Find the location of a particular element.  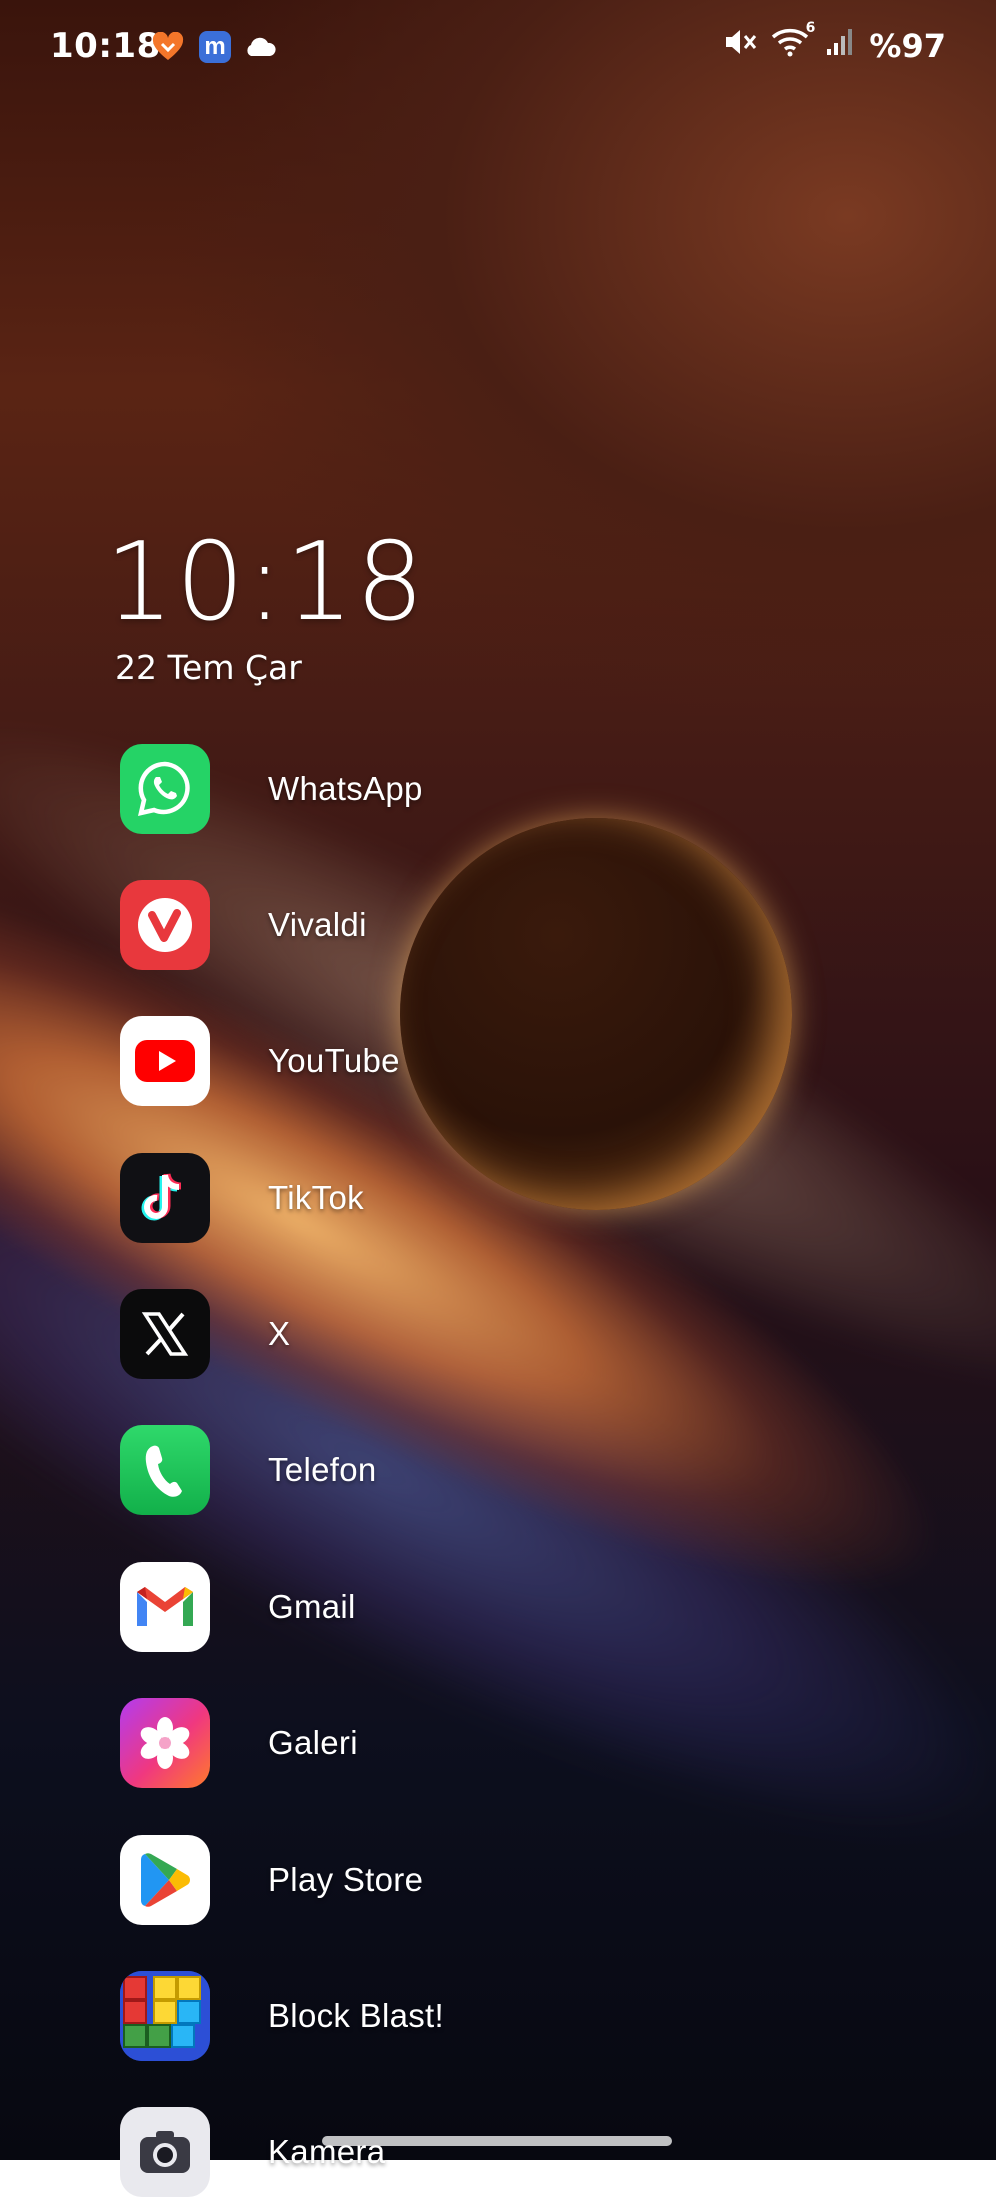

app-label: Vivaldi is located at coordinates (317, 924).